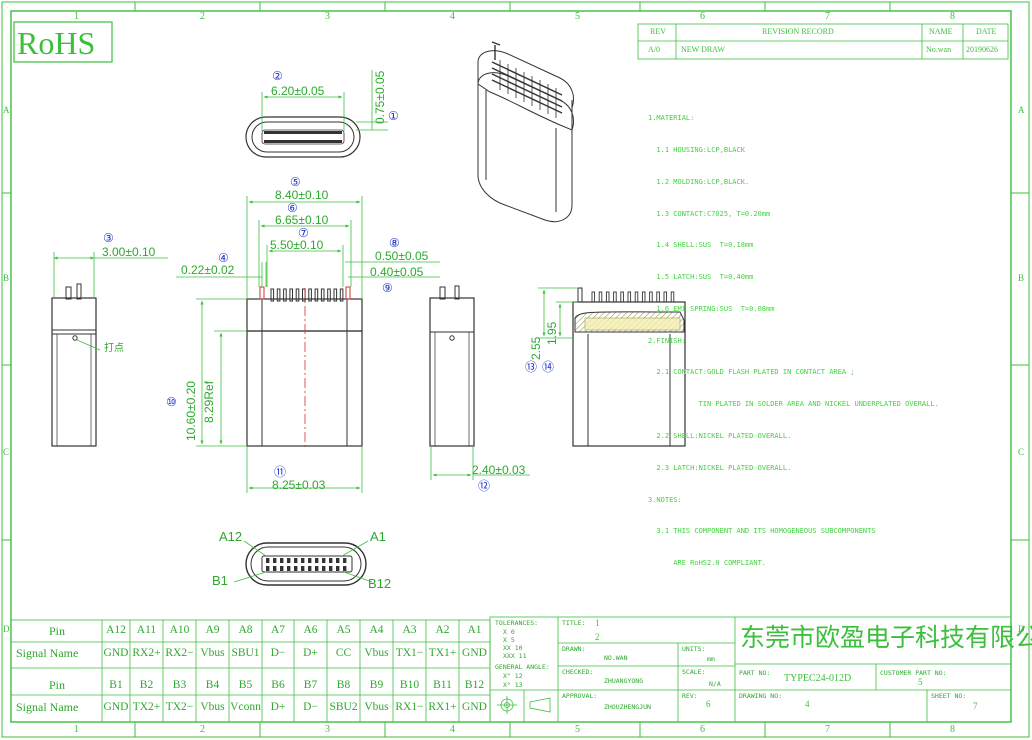  What do you see at coordinates (474, 653) in the screenshot?
I see `signal-cell-a: GND` at bounding box center [474, 653].